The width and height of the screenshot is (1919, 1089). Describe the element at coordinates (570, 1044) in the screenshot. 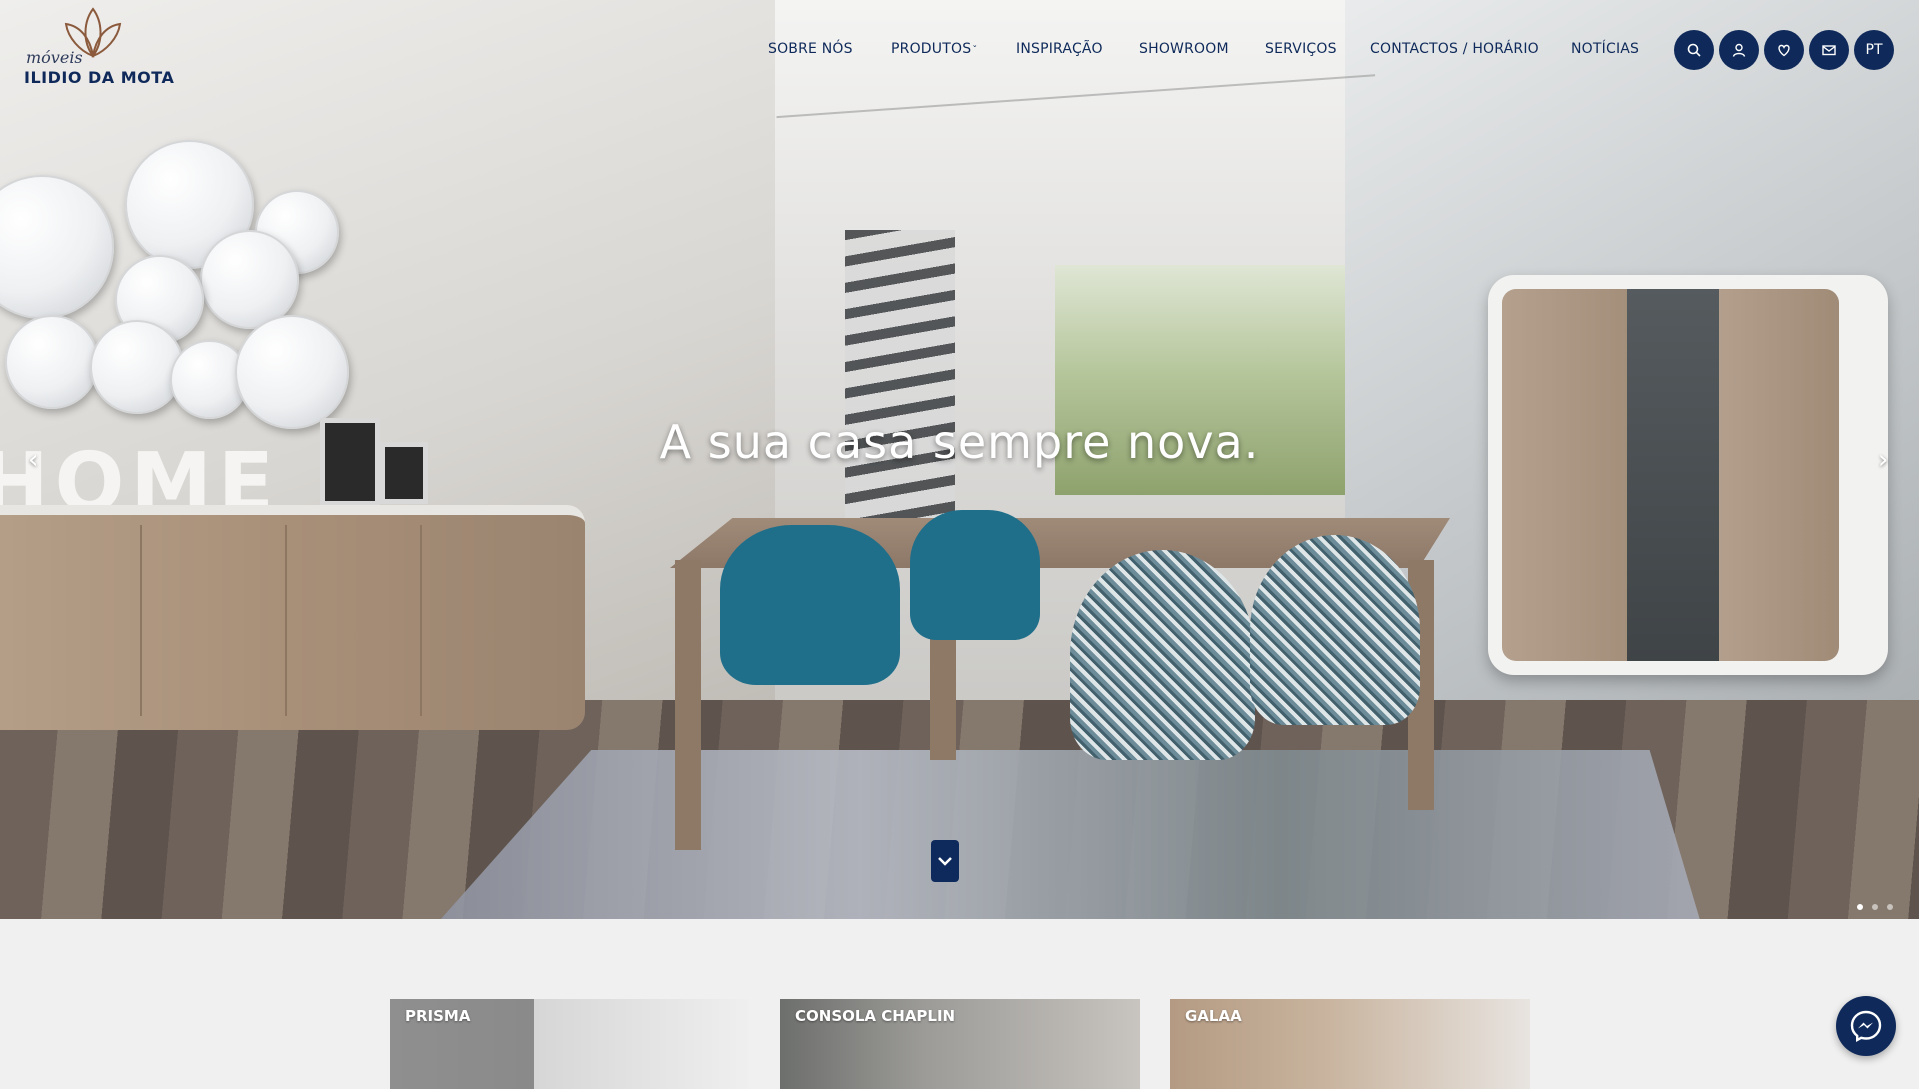

I see `product-card-prisma: PRISMA` at that location.